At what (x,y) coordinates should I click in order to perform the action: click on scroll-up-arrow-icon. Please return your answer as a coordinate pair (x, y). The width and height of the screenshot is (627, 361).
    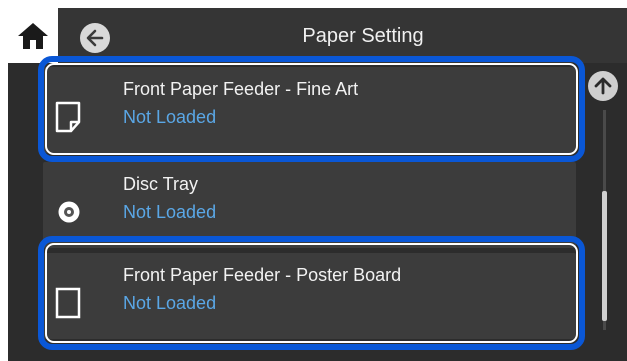
    Looking at the image, I should click on (603, 86).